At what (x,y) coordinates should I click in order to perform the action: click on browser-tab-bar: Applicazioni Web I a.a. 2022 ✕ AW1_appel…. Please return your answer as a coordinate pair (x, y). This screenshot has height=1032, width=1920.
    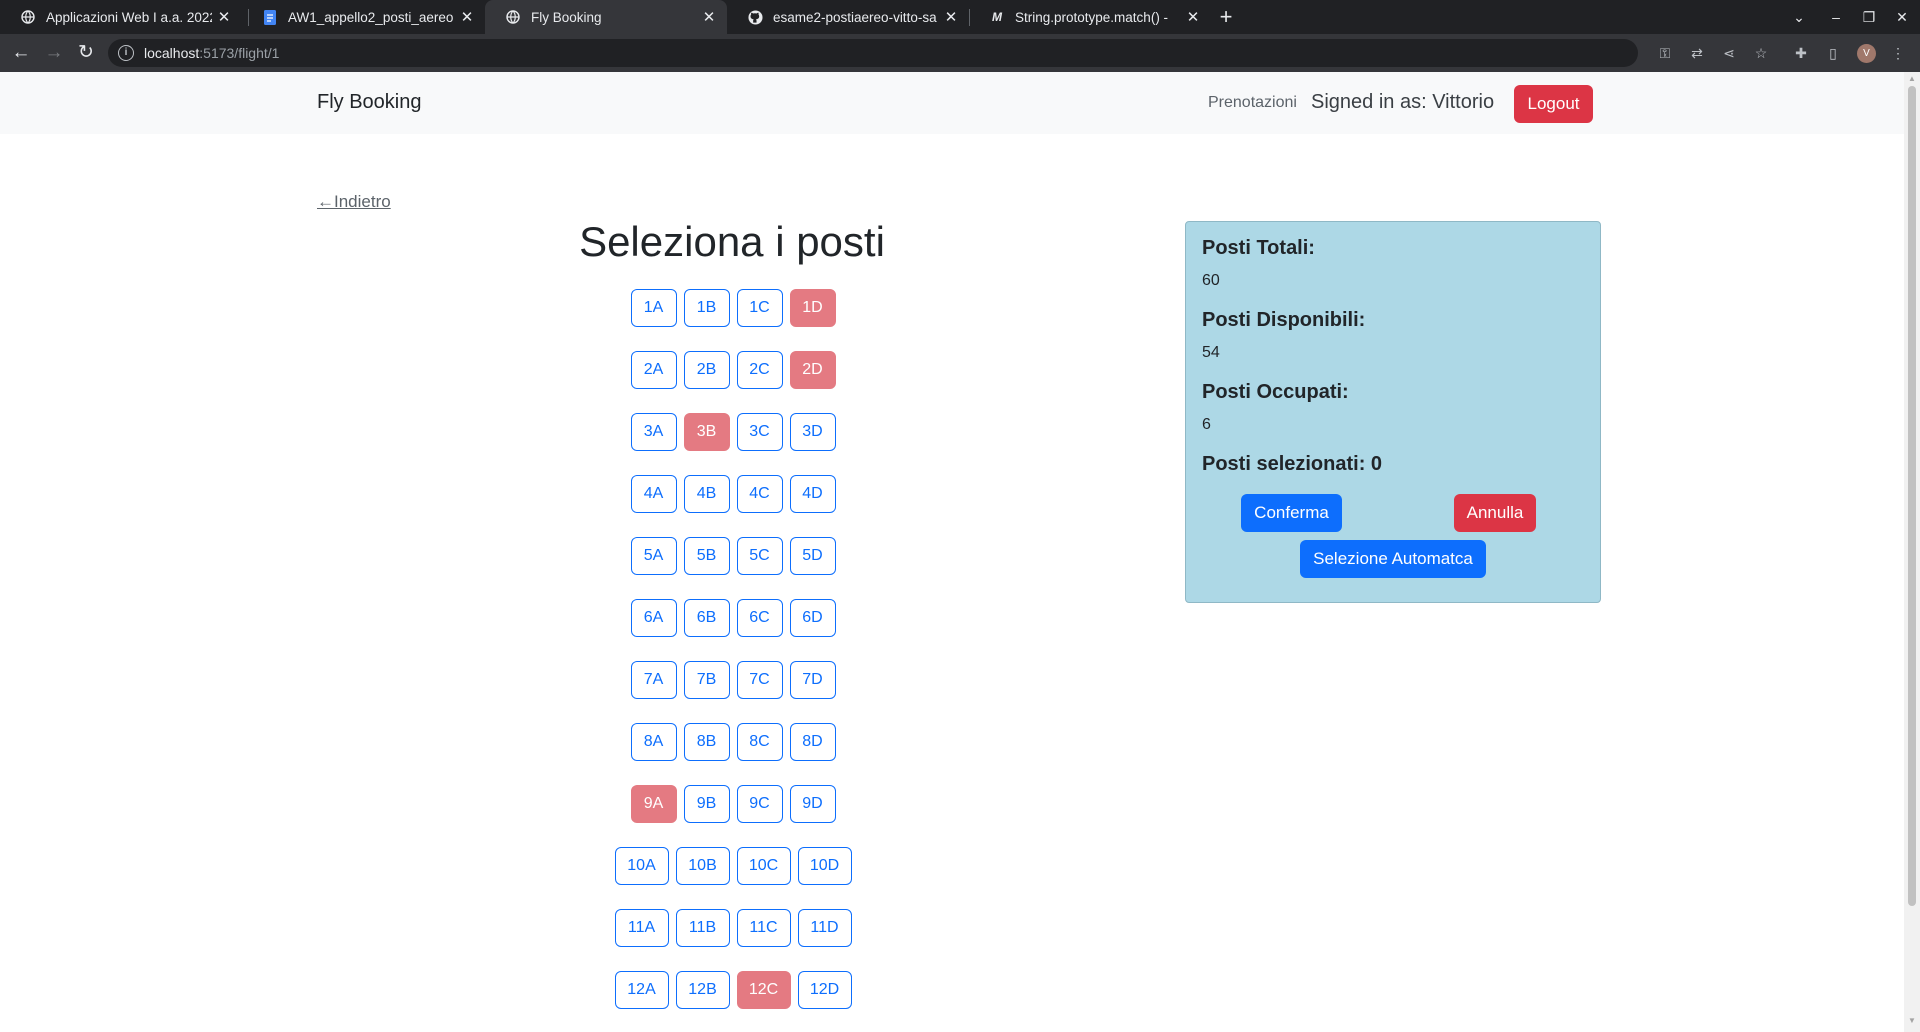
    Looking at the image, I should click on (960, 17).